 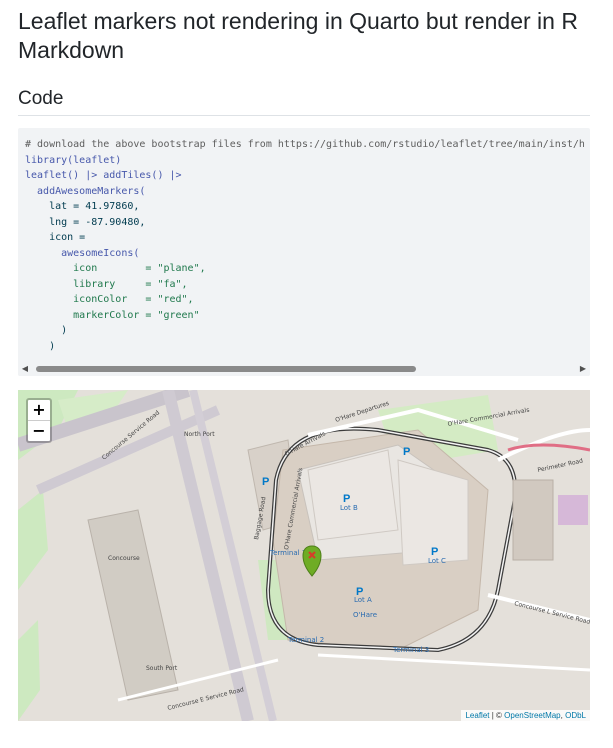 I want to click on scrollbar-track, so click(x=304, y=369).